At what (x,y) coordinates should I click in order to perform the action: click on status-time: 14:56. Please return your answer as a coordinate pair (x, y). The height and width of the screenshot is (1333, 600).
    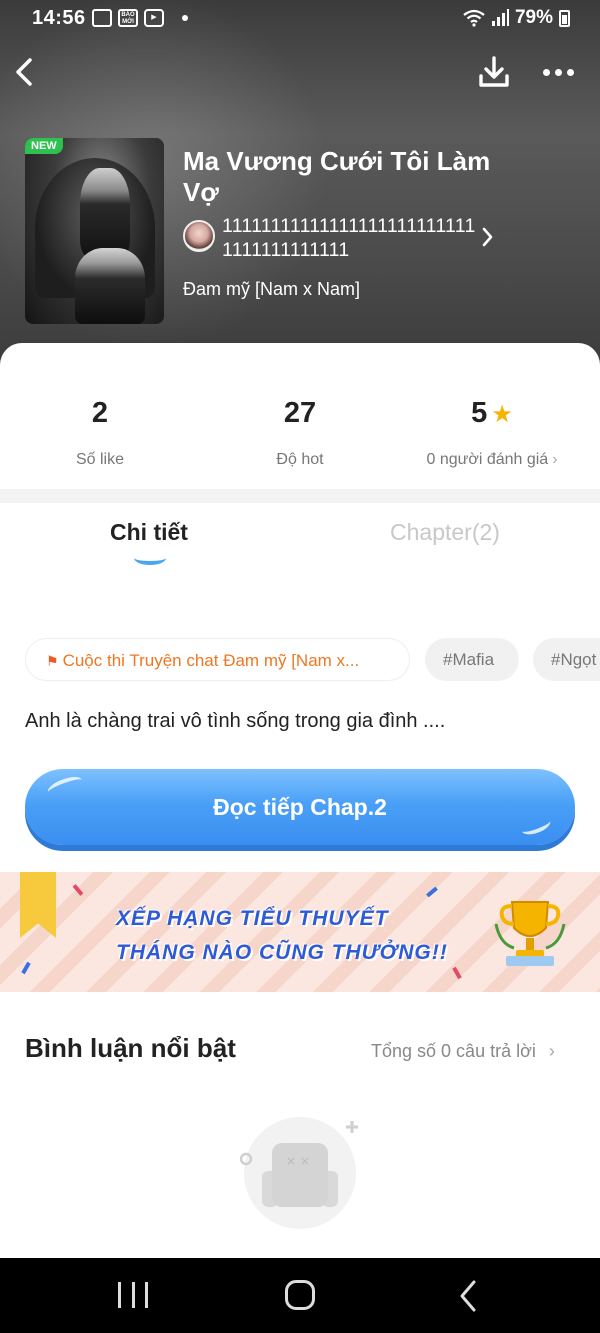
    Looking at the image, I should click on (59, 18).